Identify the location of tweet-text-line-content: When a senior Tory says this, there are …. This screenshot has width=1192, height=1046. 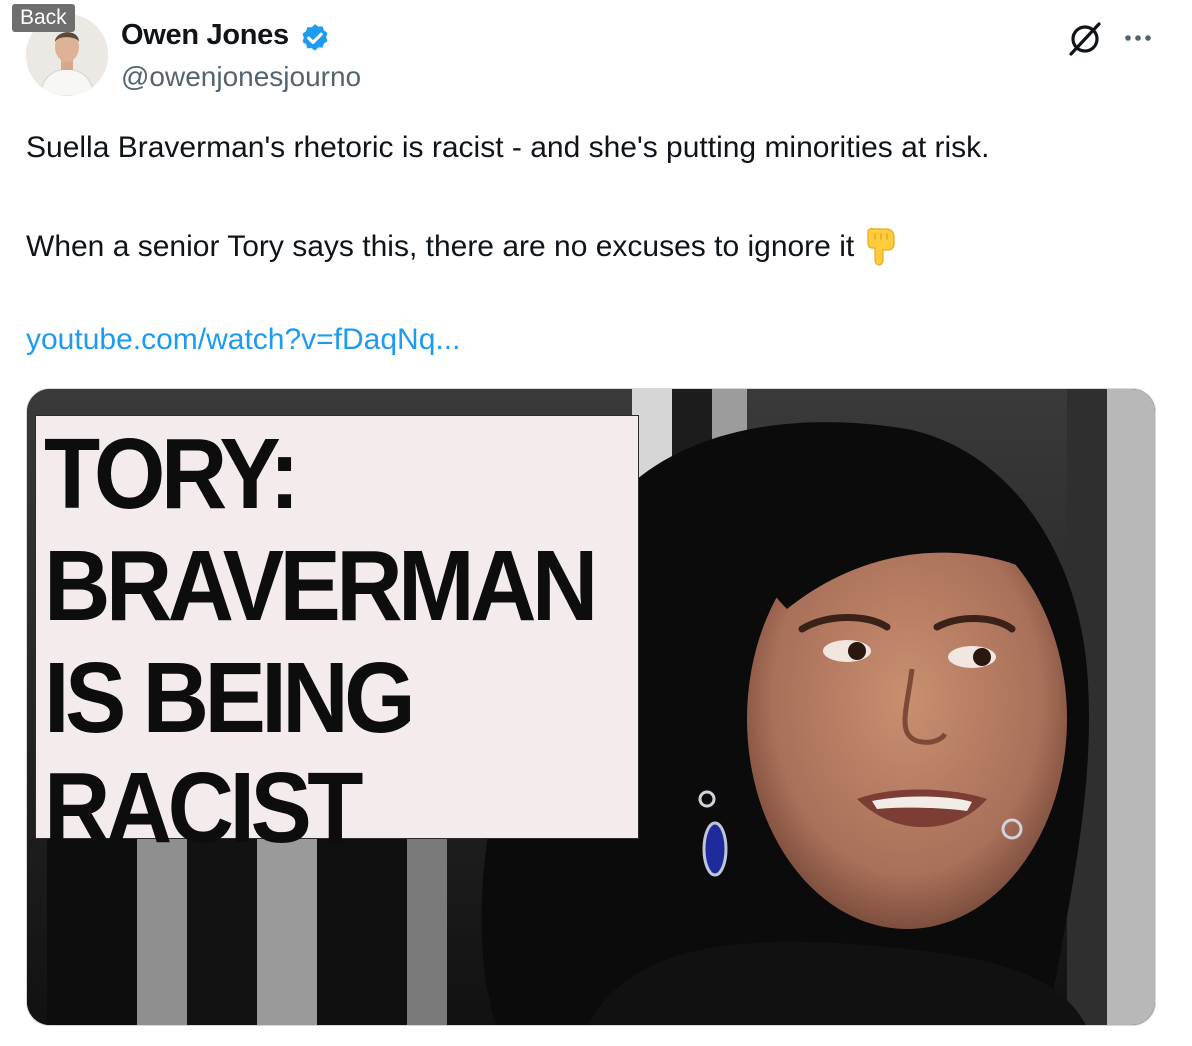
(440, 246).